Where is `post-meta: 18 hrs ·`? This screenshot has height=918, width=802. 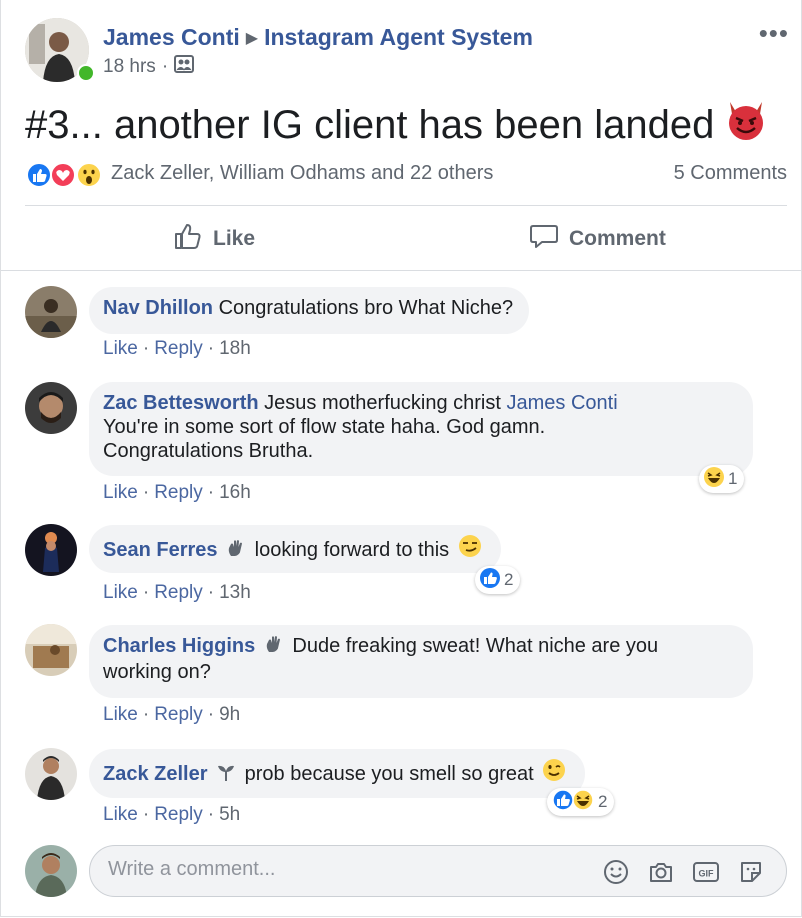 post-meta: 18 hrs · is located at coordinates (149, 67).